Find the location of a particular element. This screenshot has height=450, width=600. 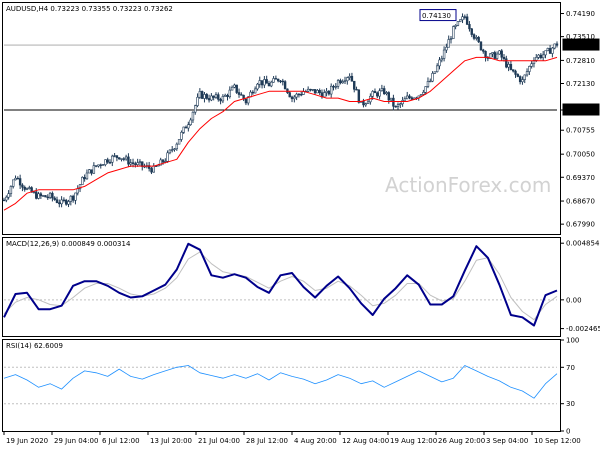

macd-tick-label: 0.004854 is located at coordinates (583, 244).